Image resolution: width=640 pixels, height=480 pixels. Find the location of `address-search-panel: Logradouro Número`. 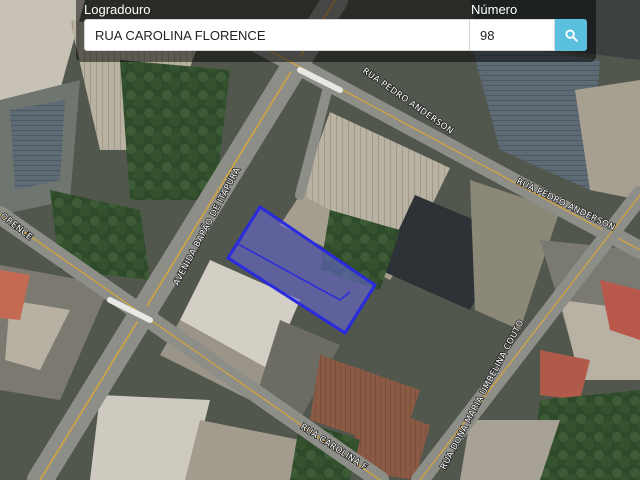

address-search-panel: Logradouro Número is located at coordinates (336, 31).